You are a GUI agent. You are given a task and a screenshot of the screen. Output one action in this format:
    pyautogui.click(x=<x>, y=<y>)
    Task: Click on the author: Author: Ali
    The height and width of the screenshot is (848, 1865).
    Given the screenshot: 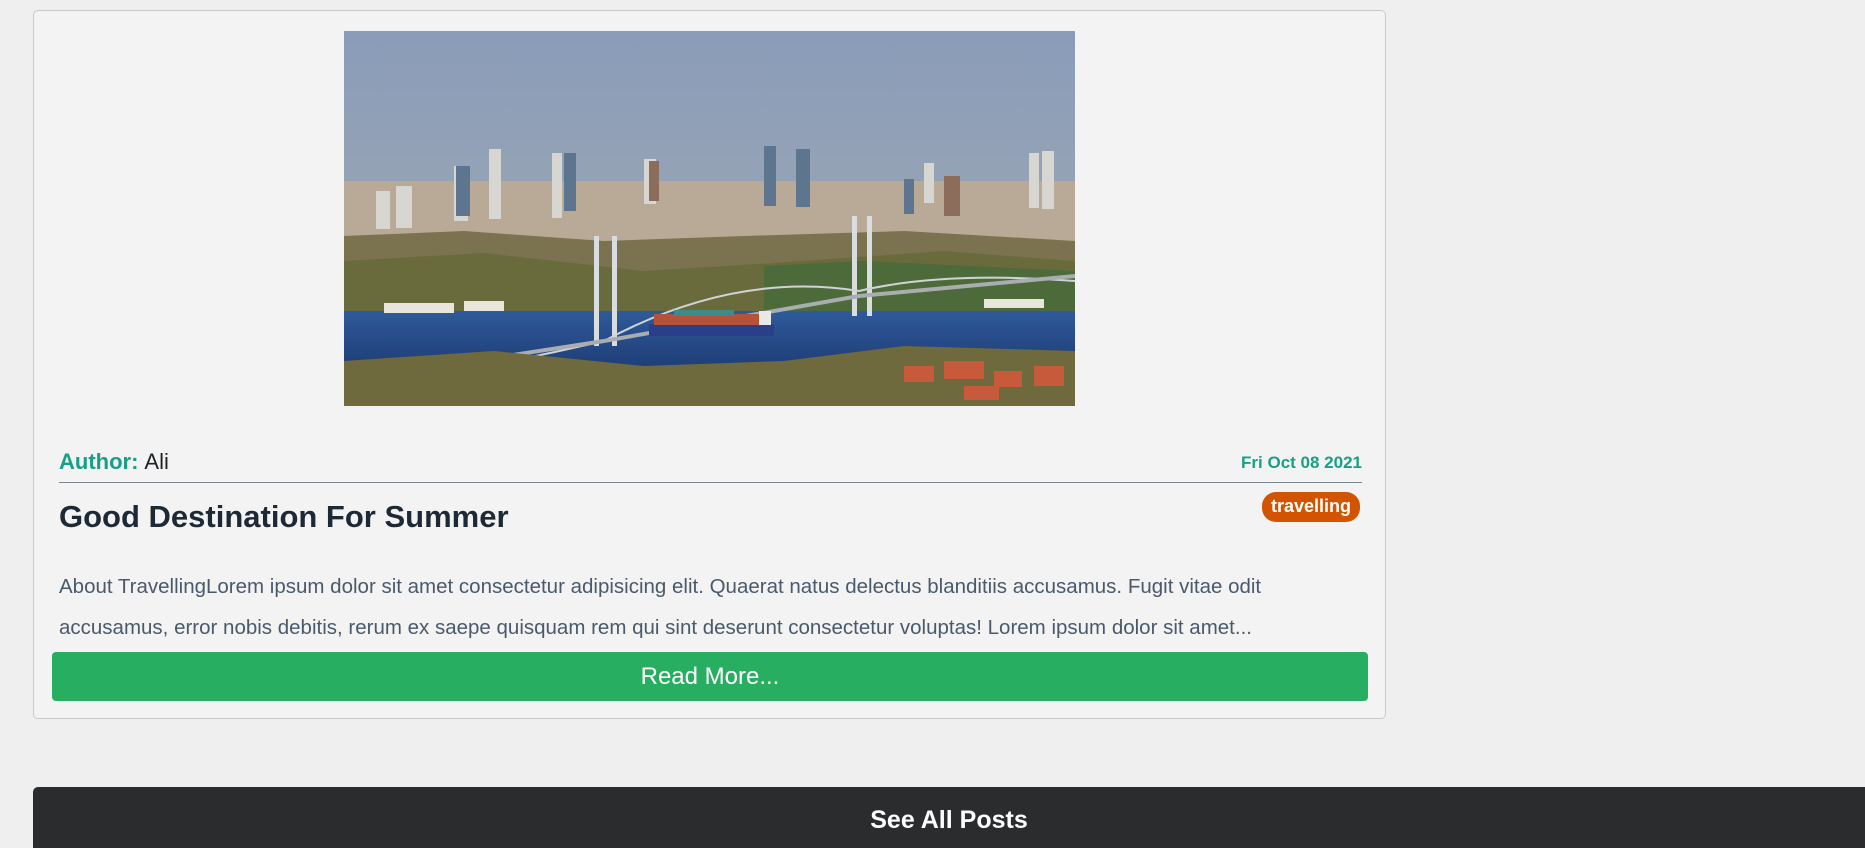 What is the action you would take?
    pyautogui.click(x=114, y=462)
    